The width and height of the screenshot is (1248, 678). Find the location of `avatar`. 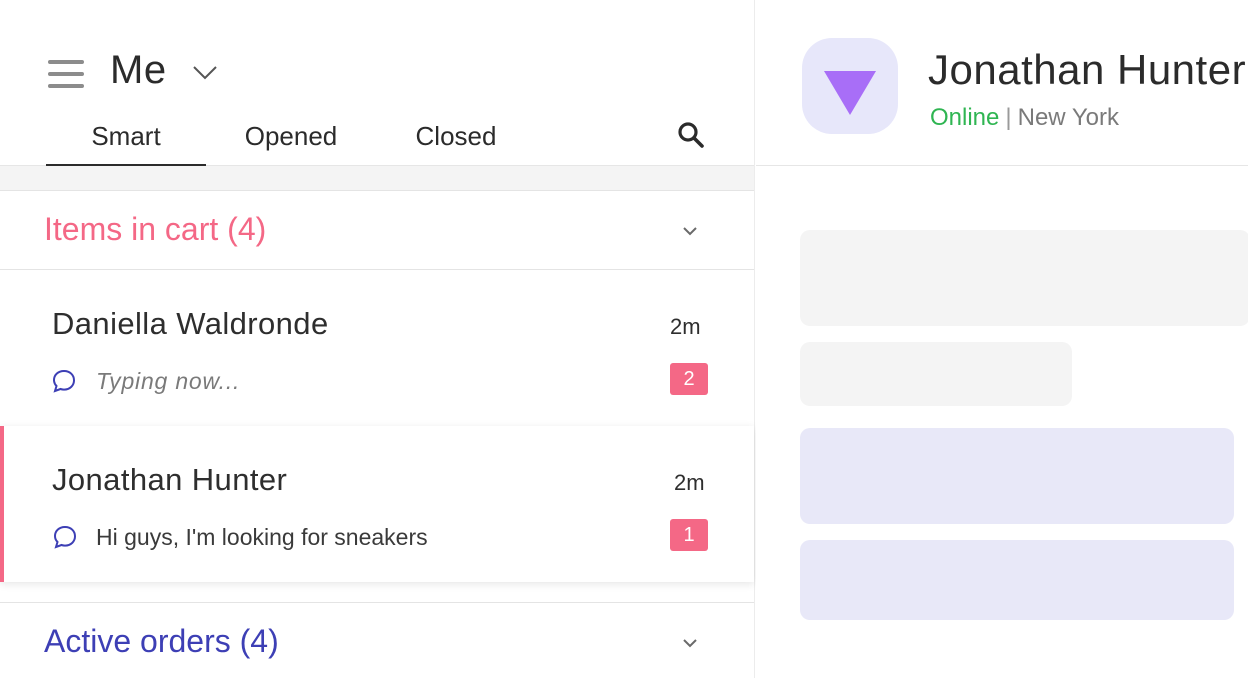

avatar is located at coordinates (850, 86).